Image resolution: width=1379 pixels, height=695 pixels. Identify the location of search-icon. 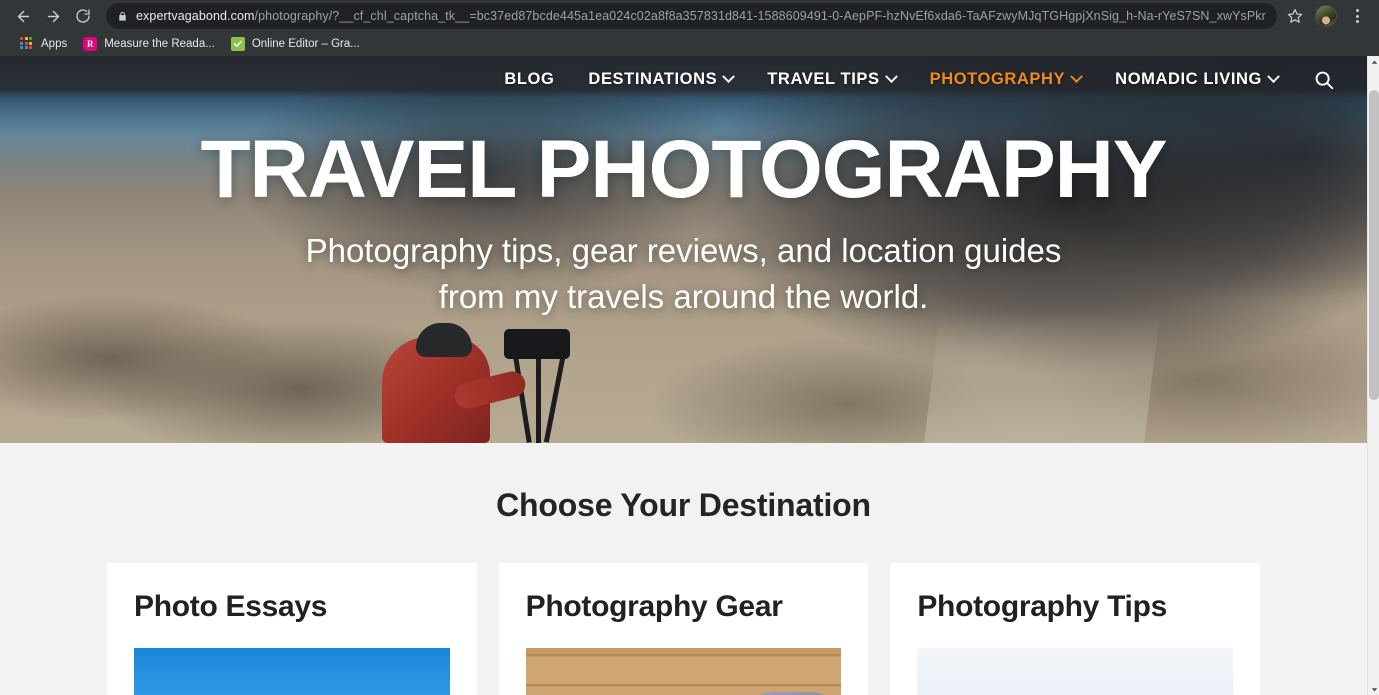
(1320, 80).